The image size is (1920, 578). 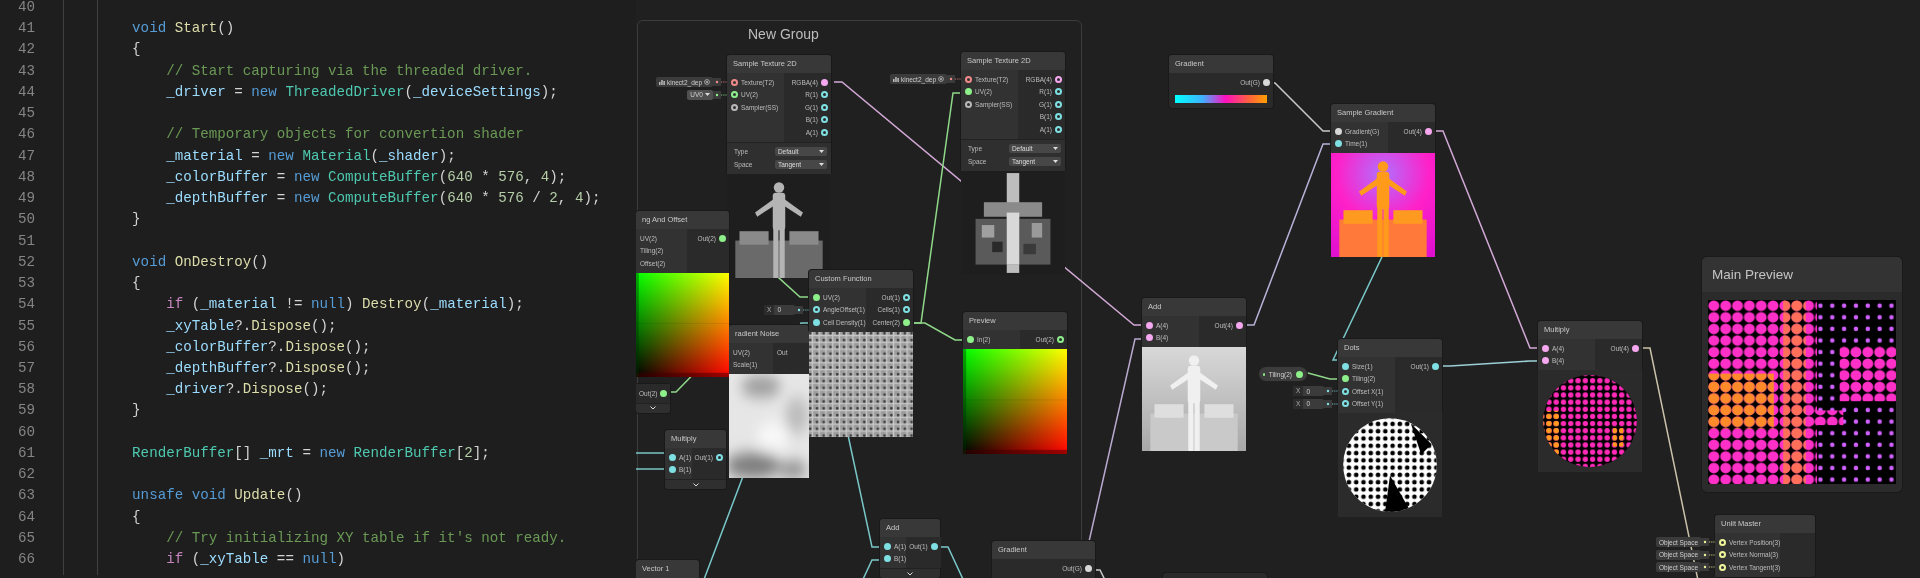 I want to click on code-line: void Start(), so click(x=183, y=29).